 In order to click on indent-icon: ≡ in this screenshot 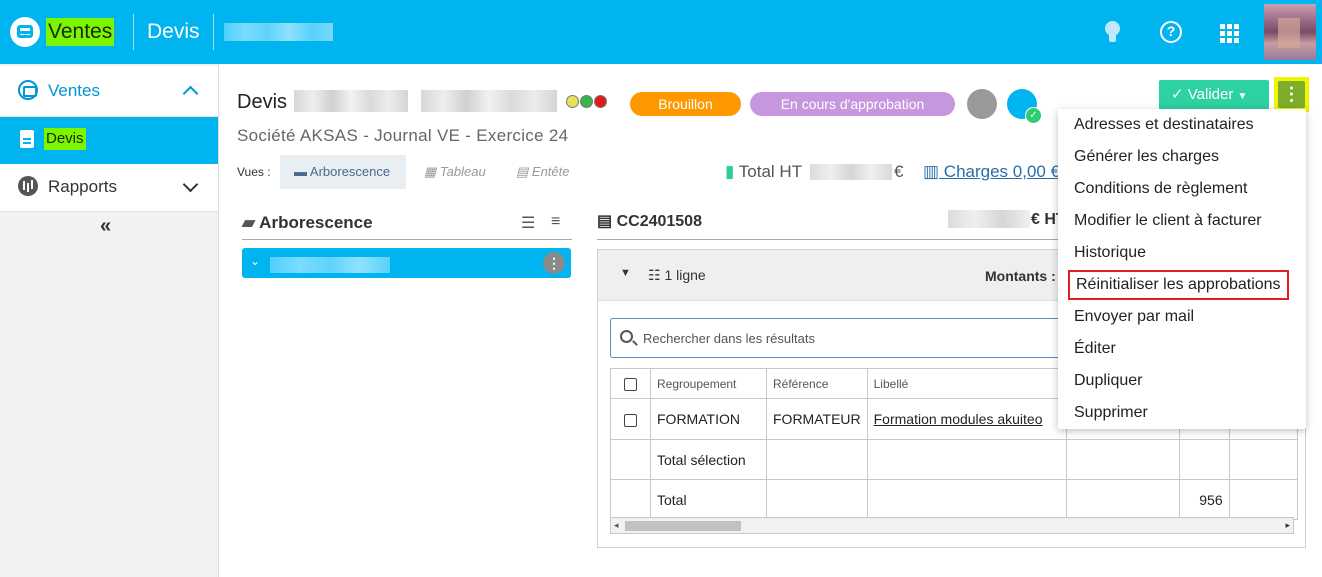, I will do `click(555, 222)`.